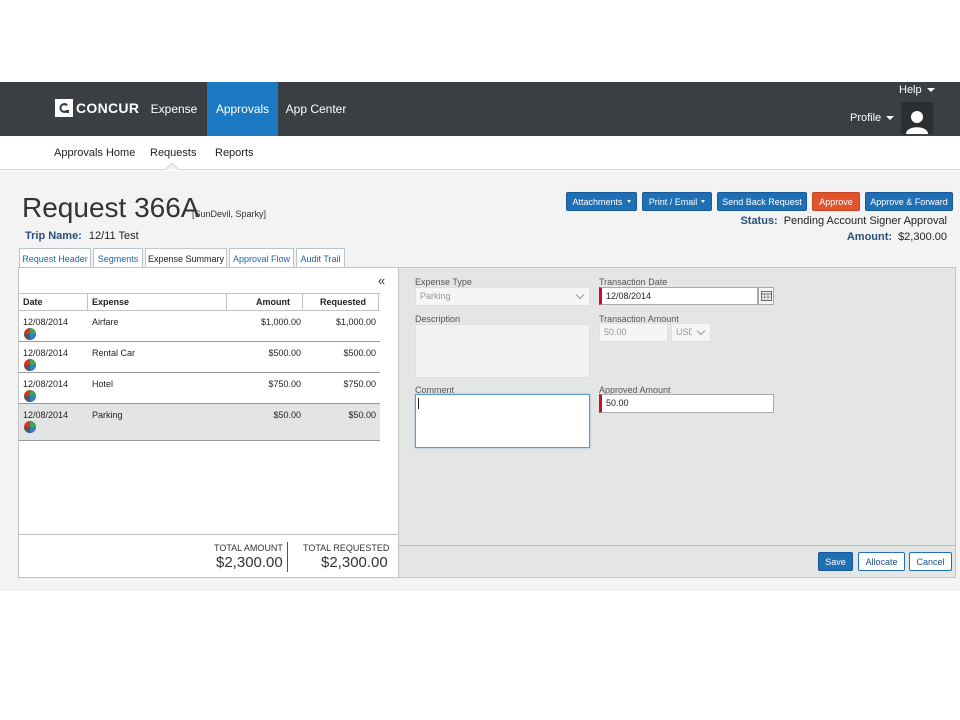  I want to click on calendar-icon, so click(766, 296).